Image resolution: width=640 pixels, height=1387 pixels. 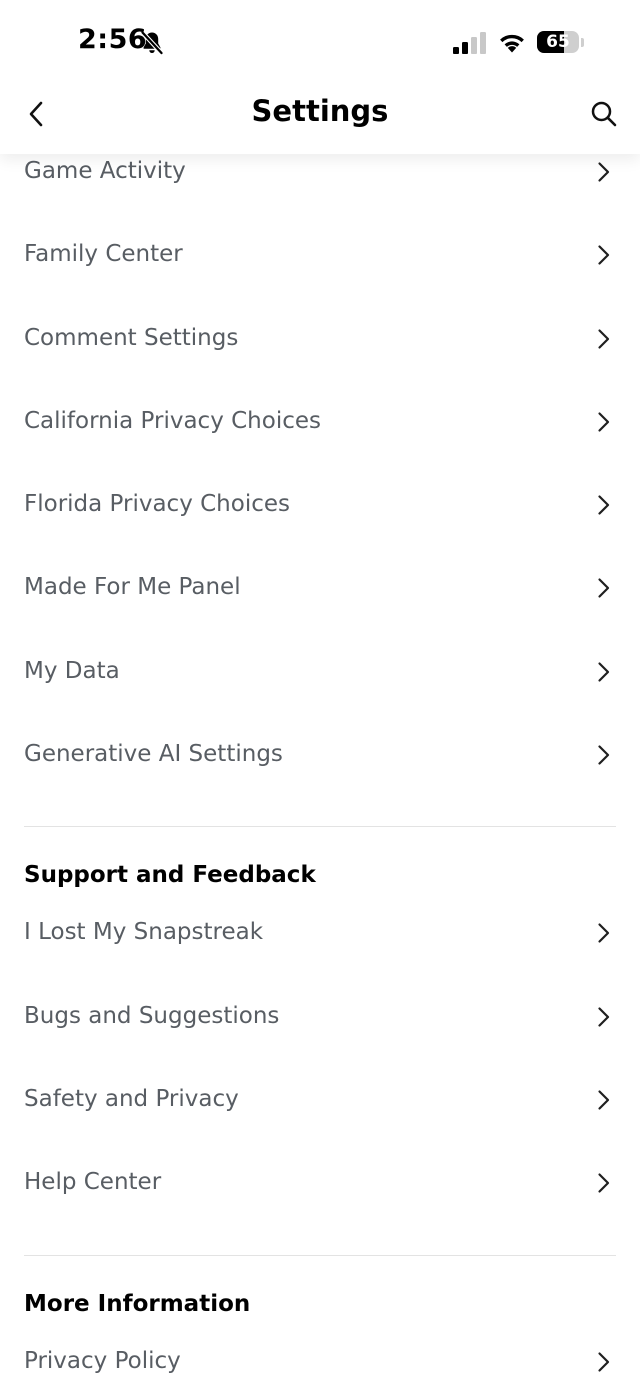 I want to click on battery-level: 65, so click(x=558, y=42).